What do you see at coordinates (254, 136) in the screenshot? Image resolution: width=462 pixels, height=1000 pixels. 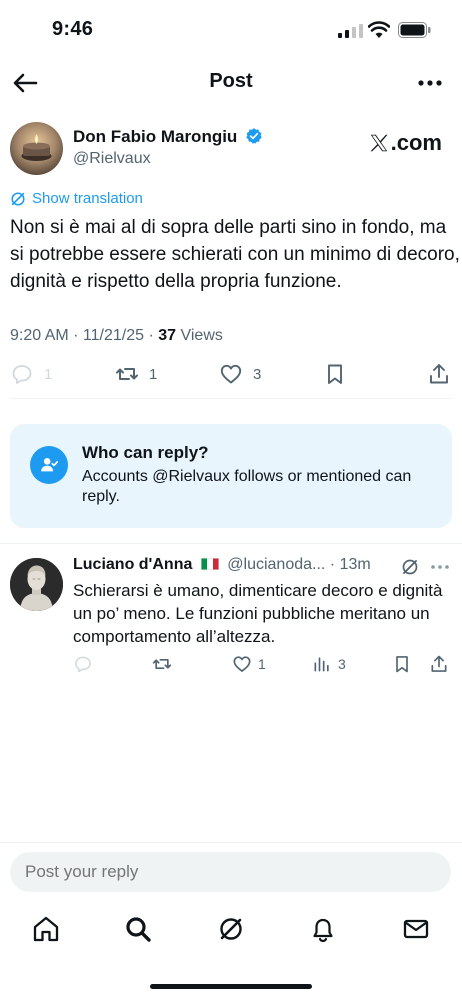 I see `verified-badge-icon` at bounding box center [254, 136].